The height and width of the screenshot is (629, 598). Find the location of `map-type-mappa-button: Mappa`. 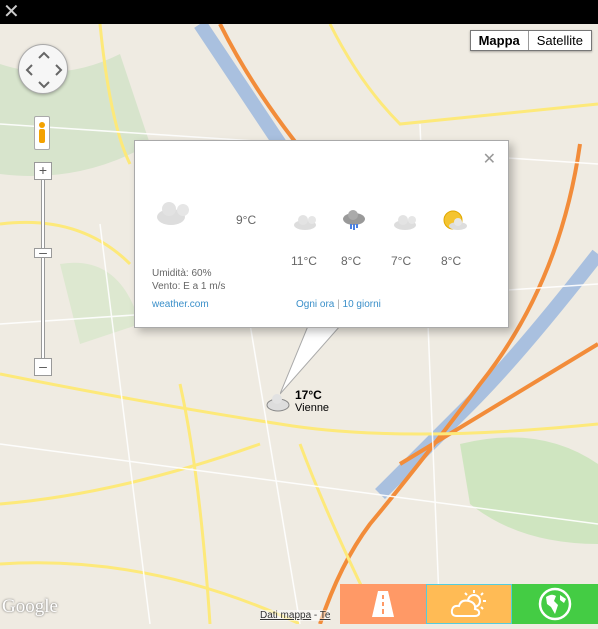

map-type-mappa-button: Mappa is located at coordinates (500, 40).